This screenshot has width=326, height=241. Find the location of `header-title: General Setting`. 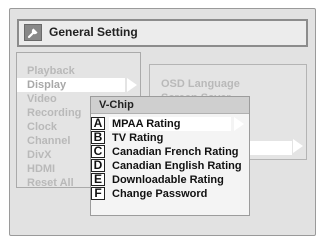

header-title: General Setting is located at coordinates (93, 32).